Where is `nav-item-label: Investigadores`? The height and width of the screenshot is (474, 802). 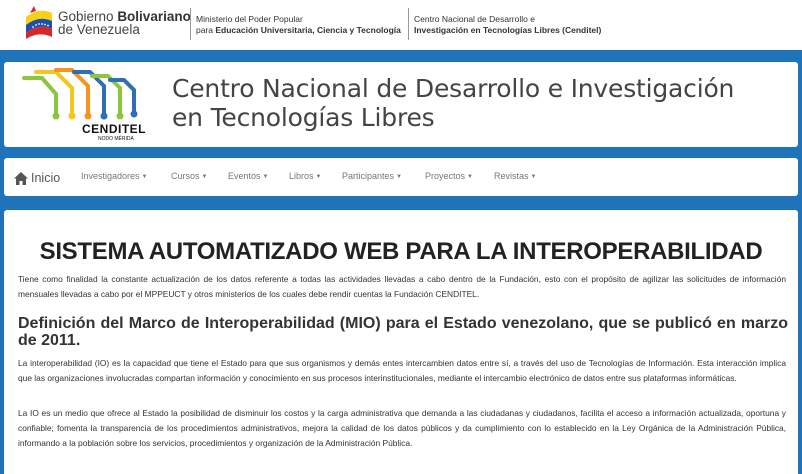
nav-item-label: Investigadores is located at coordinates (110, 176).